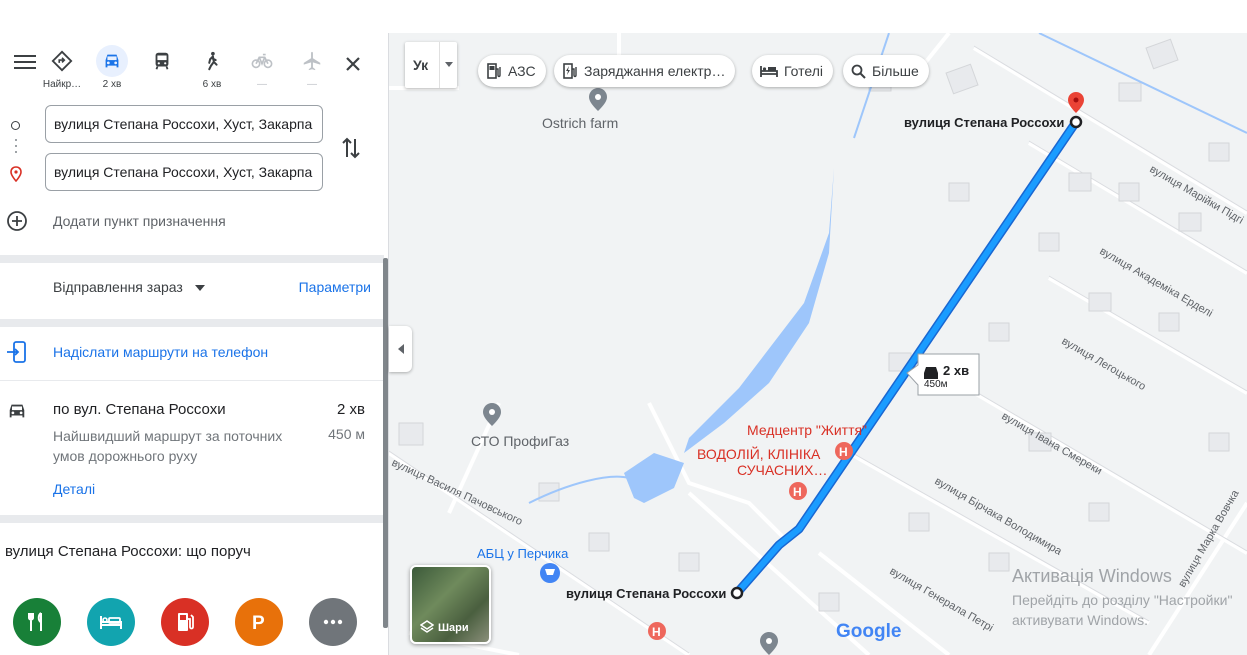 The width and height of the screenshot is (1247, 655). Describe the element at coordinates (936, 384) in the screenshot. I see `route-bubble-distance: 450м` at that location.